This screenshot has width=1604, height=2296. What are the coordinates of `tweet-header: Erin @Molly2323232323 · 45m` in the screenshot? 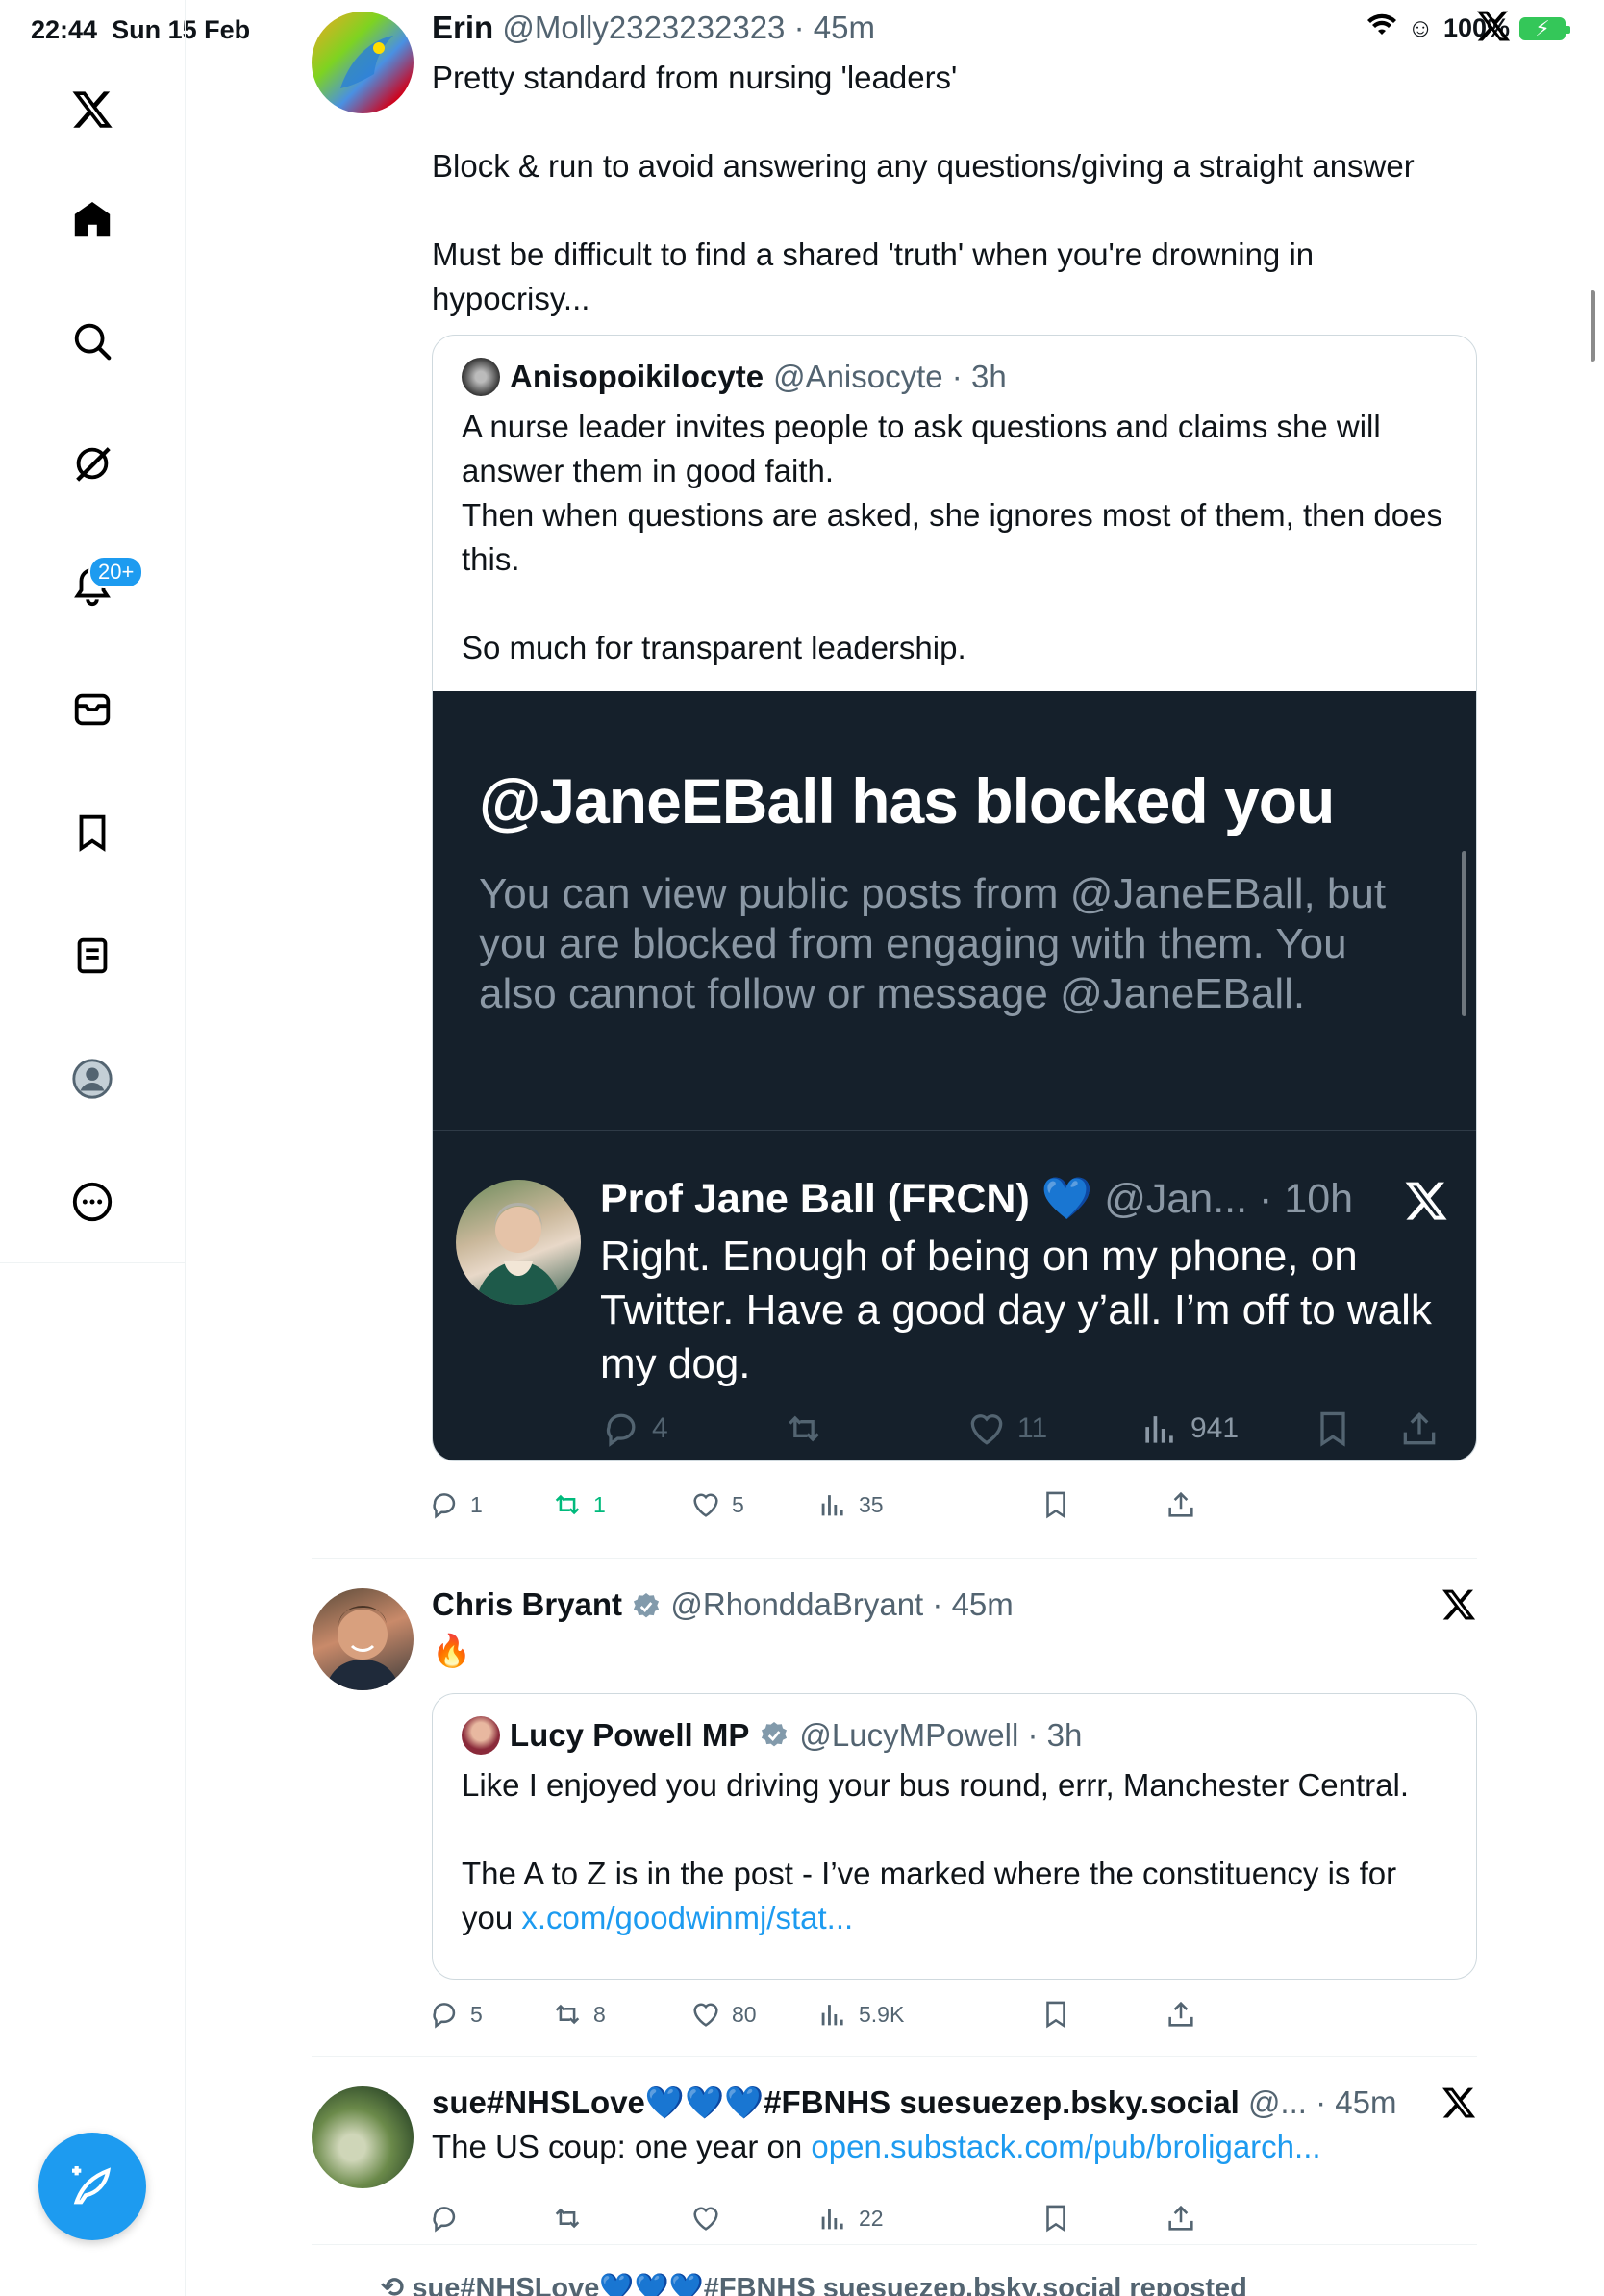 It's located at (653, 27).